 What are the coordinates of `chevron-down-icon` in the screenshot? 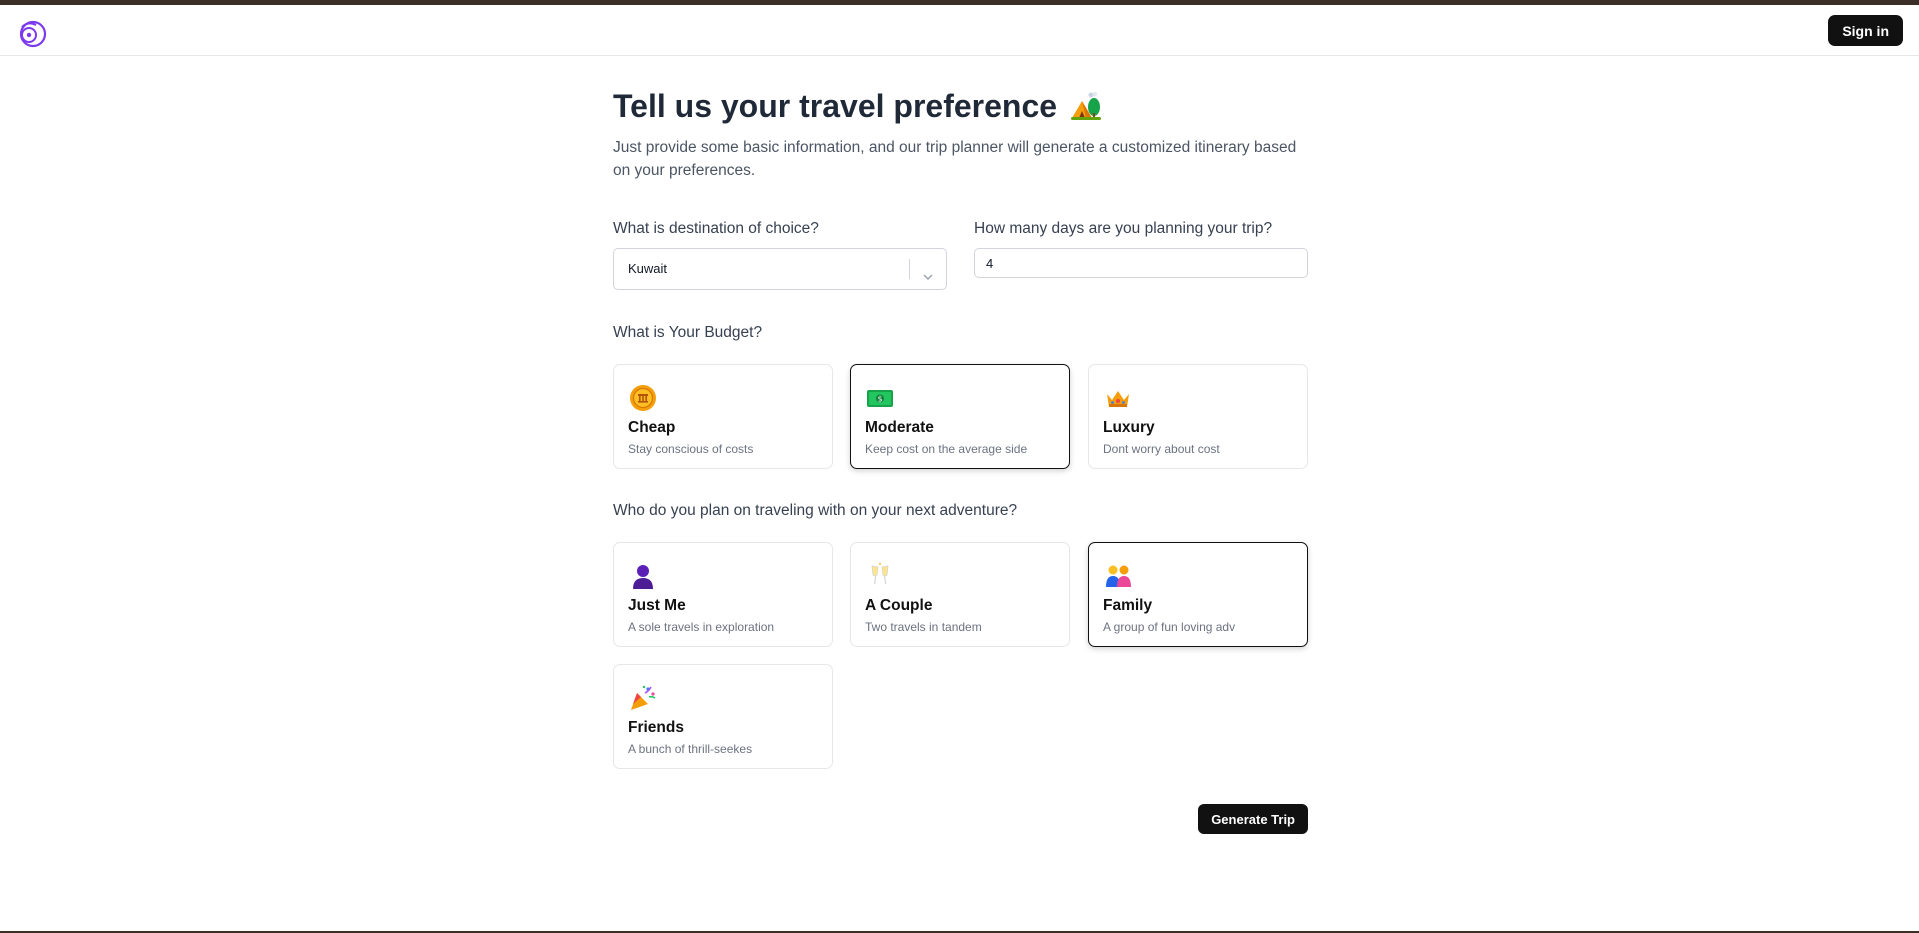 It's located at (928, 271).